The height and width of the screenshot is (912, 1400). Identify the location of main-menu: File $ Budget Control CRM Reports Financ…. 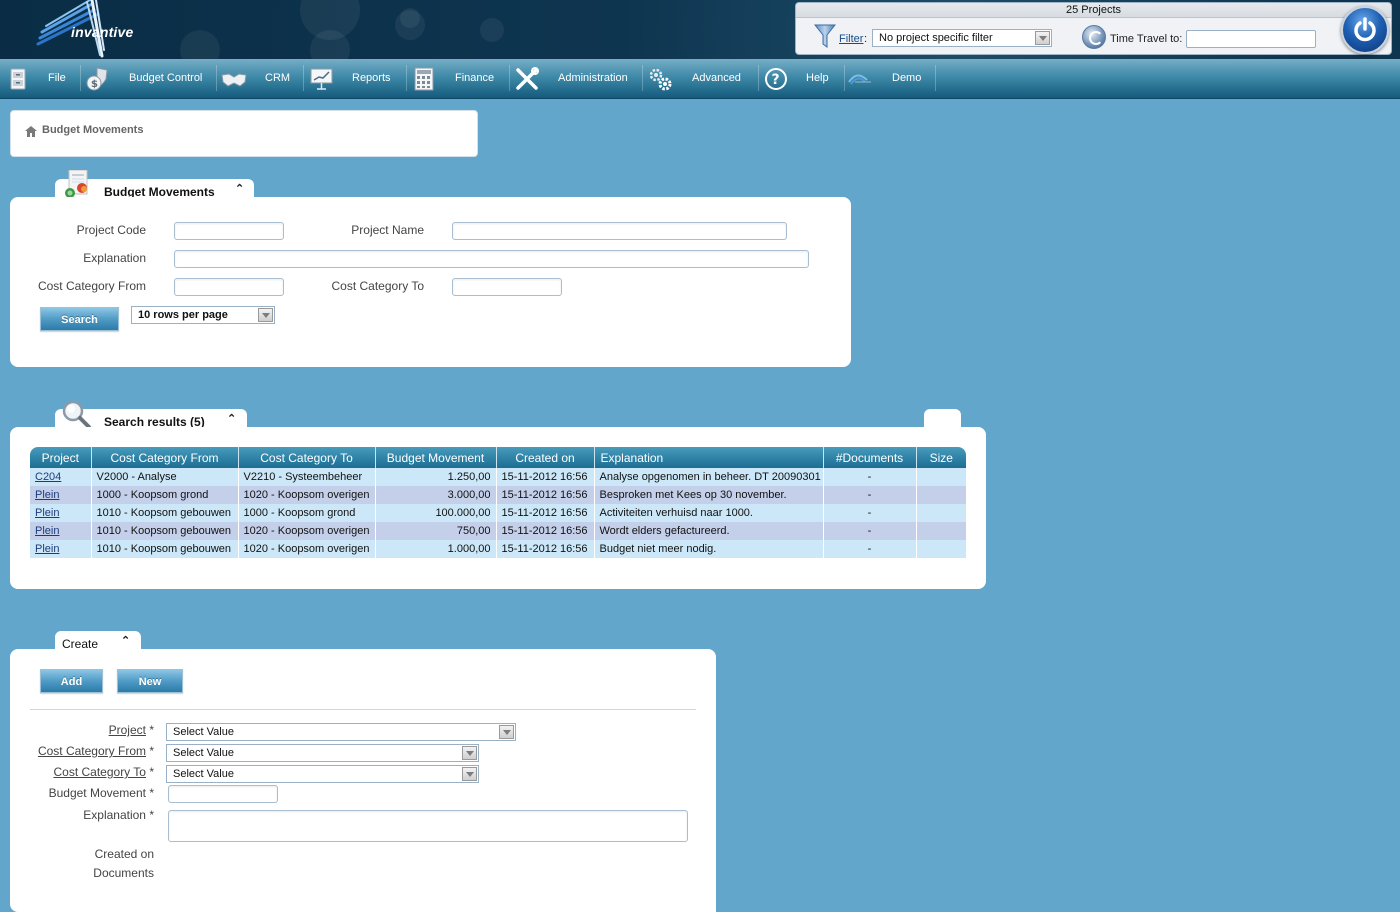
(700, 79).